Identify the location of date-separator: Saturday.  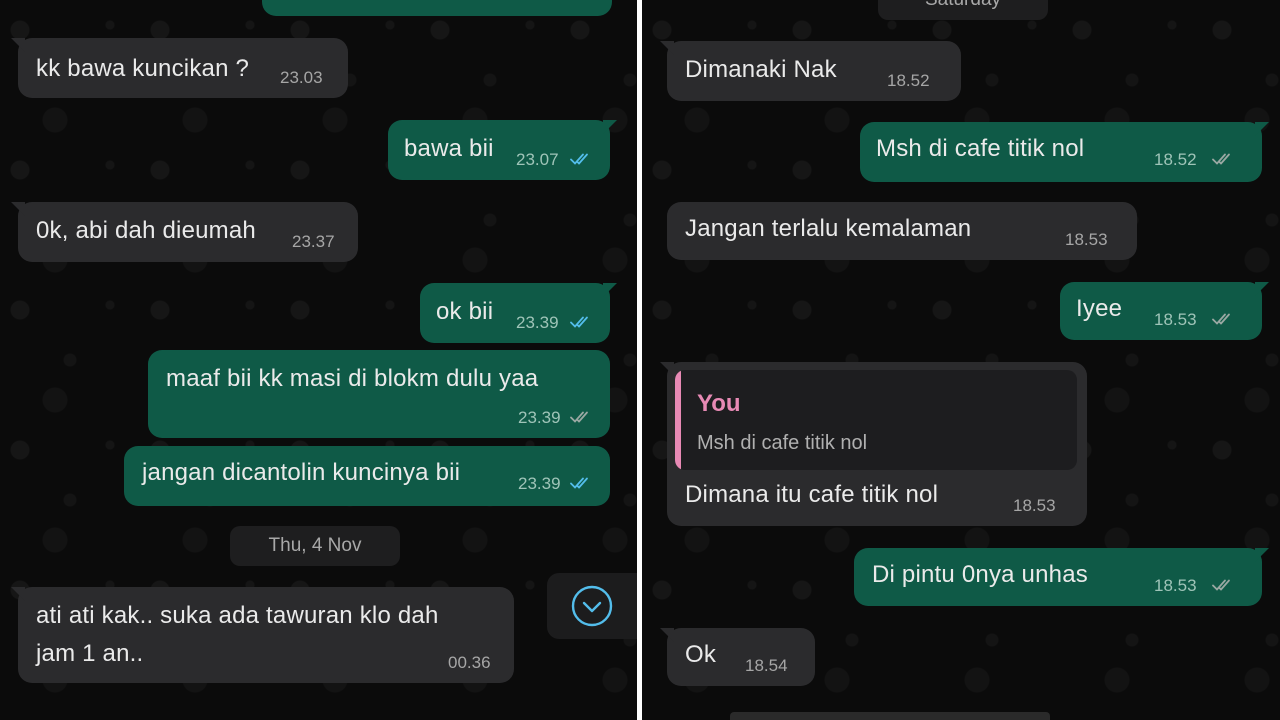
(963, 10).